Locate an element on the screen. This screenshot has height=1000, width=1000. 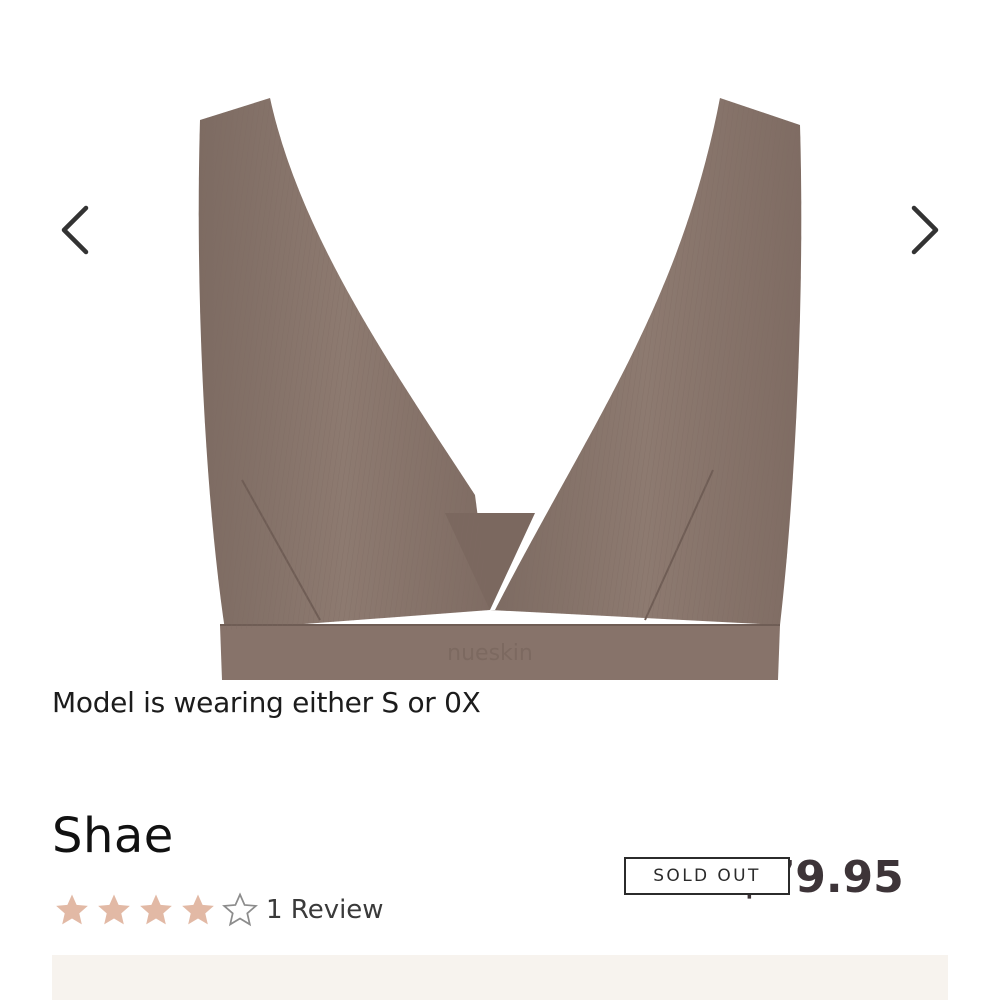
carousel-prev-button is located at coordinates (75, 230).